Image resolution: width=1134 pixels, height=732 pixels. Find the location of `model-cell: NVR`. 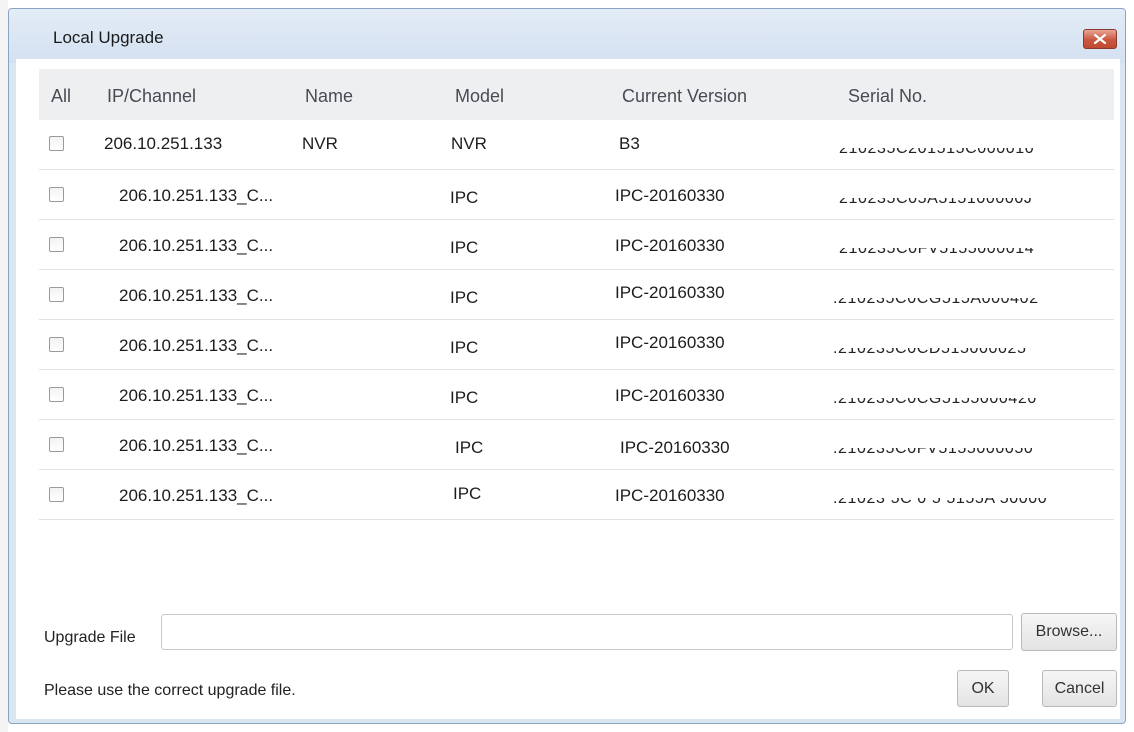

model-cell: NVR is located at coordinates (469, 143).